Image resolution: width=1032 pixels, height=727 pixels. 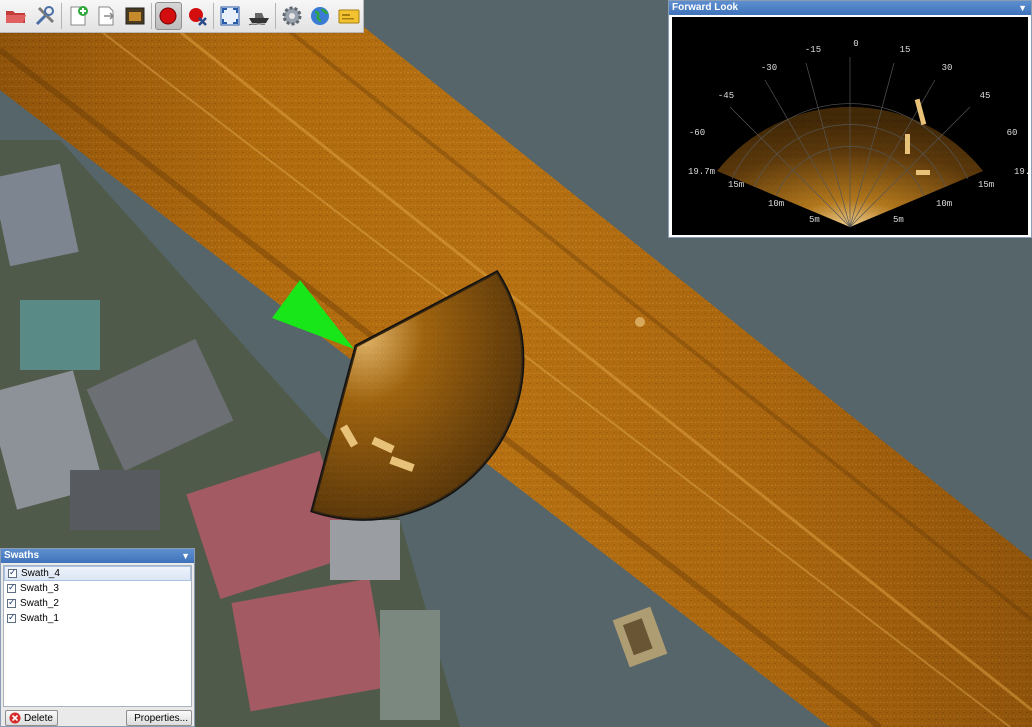 What do you see at coordinates (15, 718) in the screenshot?
I see `delete-icon` at bounding box center [15, 718].